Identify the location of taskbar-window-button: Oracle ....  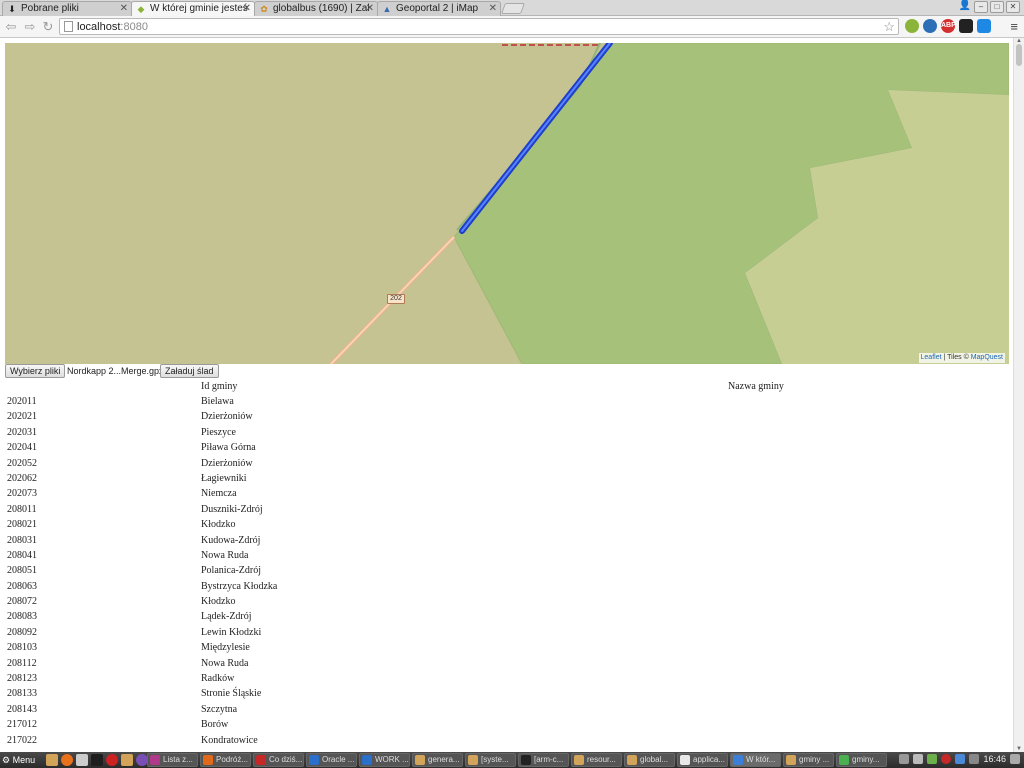
(331, 760).